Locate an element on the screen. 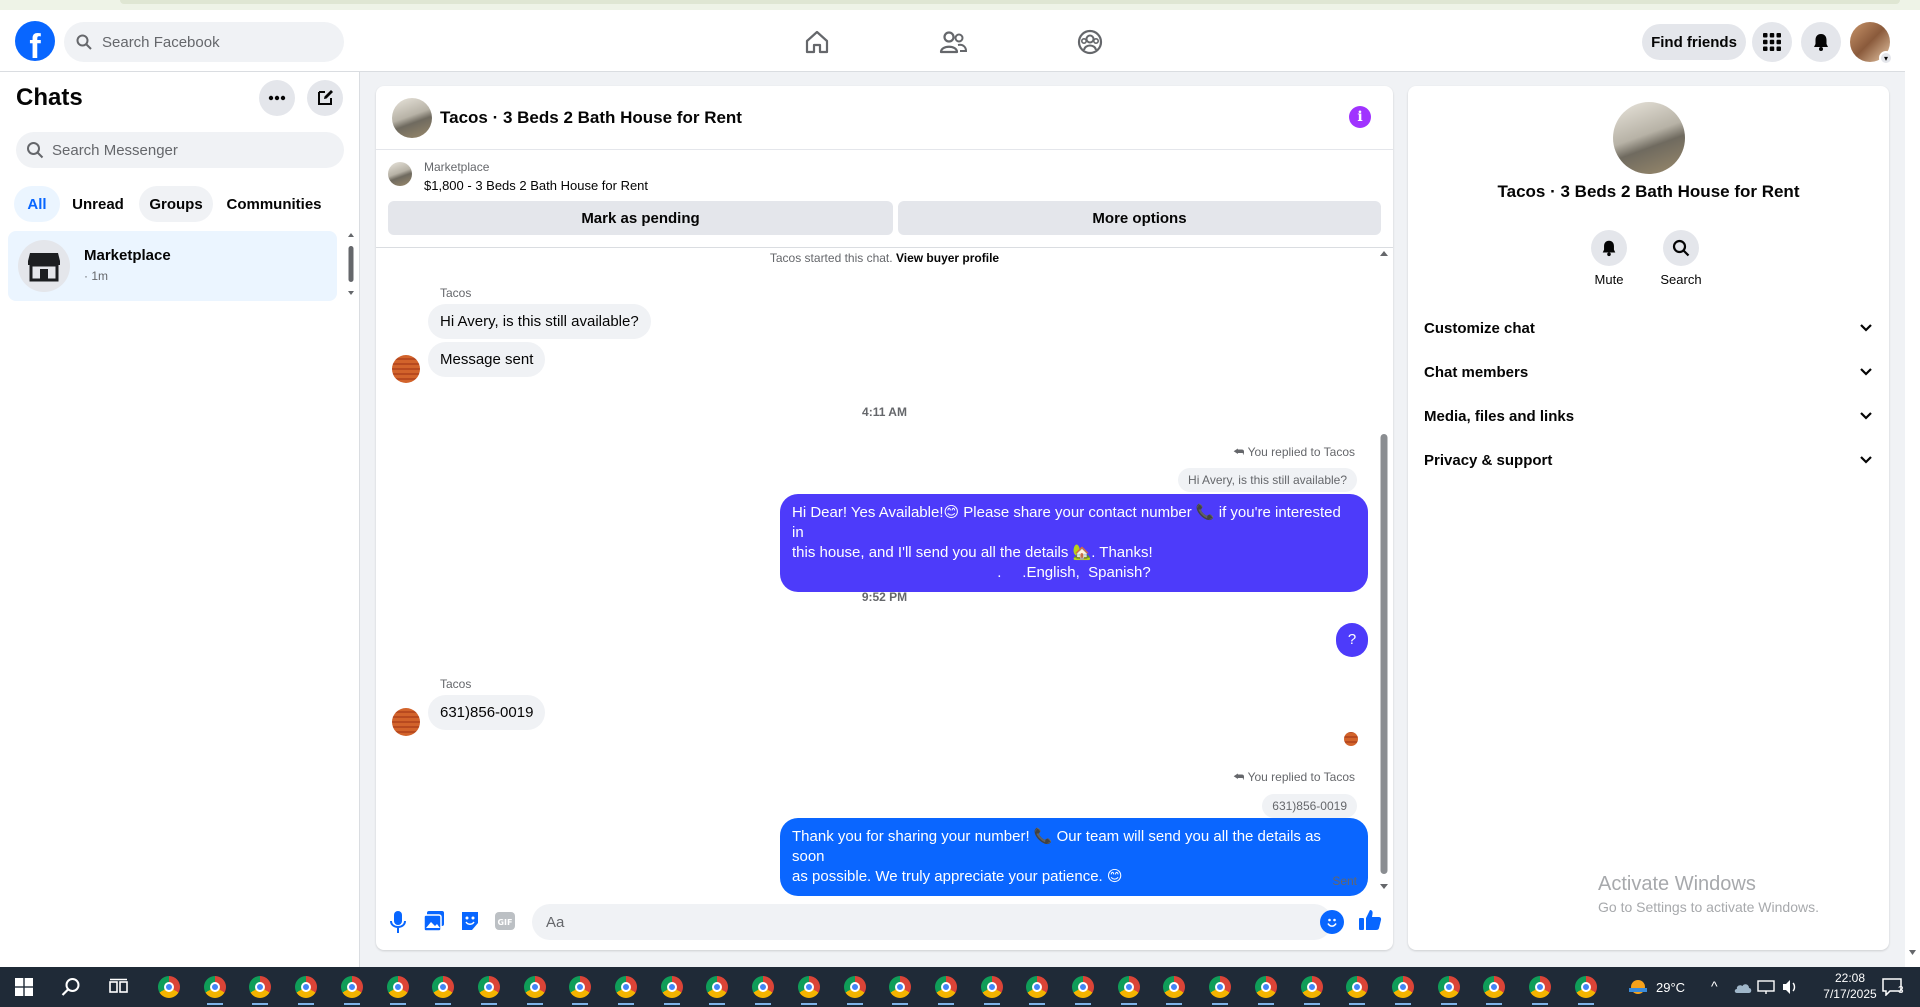 The height and width of the screenshot is (1007, 1920). conversation-title: Tacos · 3 Beds 2 Bath House for Rent is located at coordinates (591, 118).